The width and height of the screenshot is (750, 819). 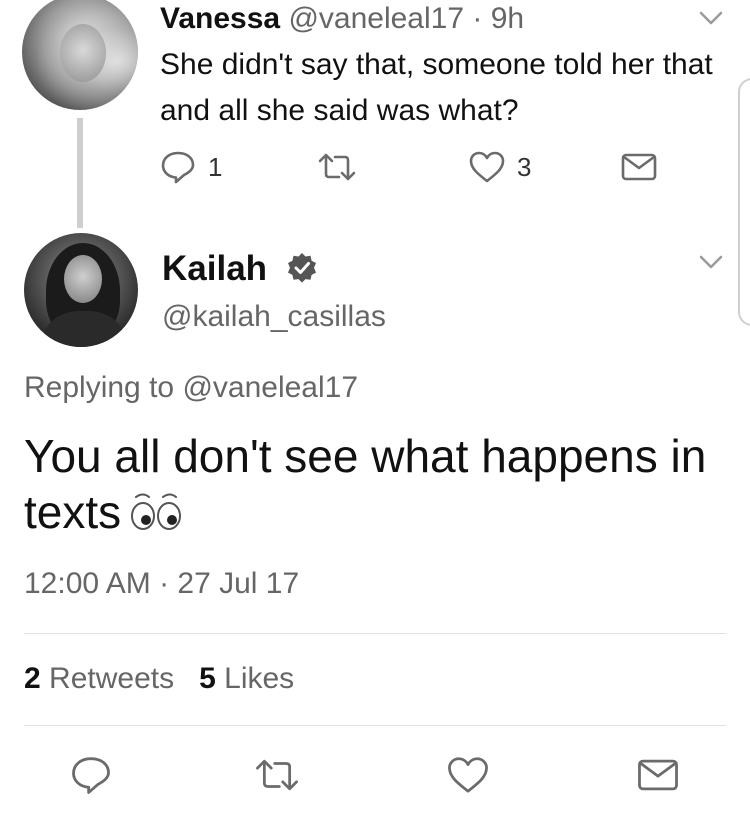 What do you see at coordinates (215, 167) in the screenshot?
I see `reply-count: 1` at bounding box center [215, 167].